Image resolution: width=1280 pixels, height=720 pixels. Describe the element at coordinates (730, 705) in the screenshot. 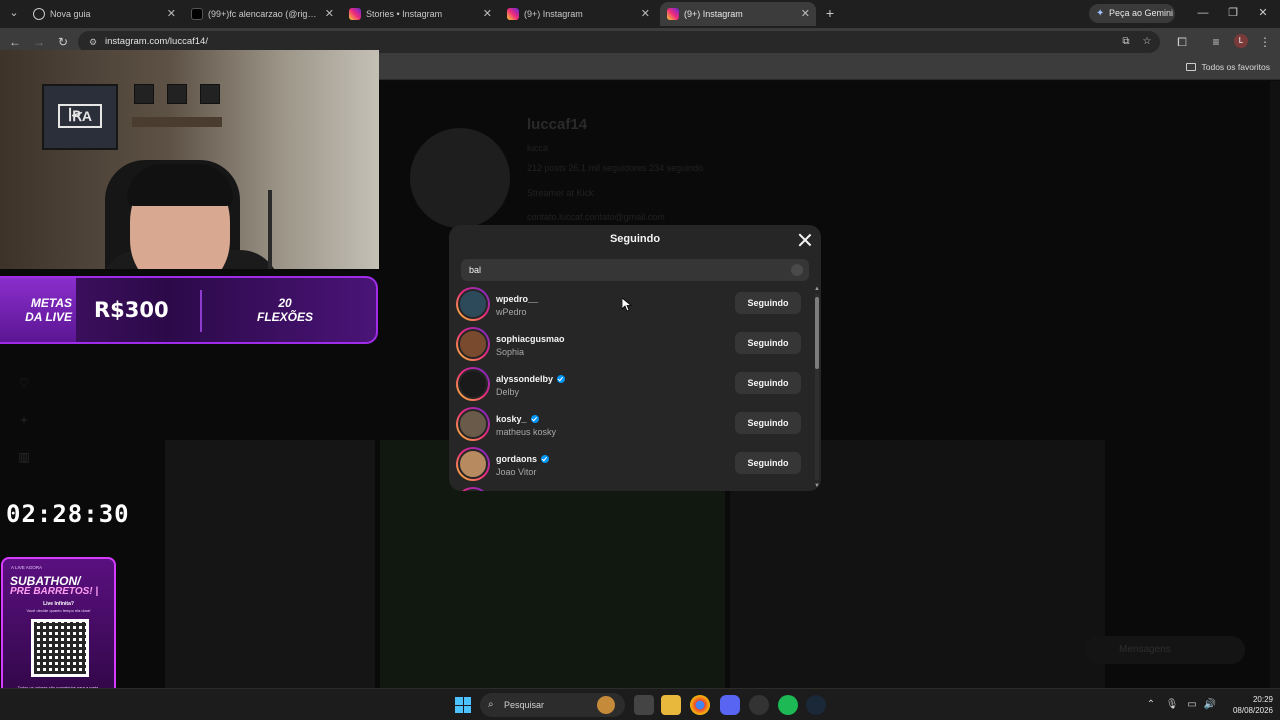

I see `discord-icon` at that location.